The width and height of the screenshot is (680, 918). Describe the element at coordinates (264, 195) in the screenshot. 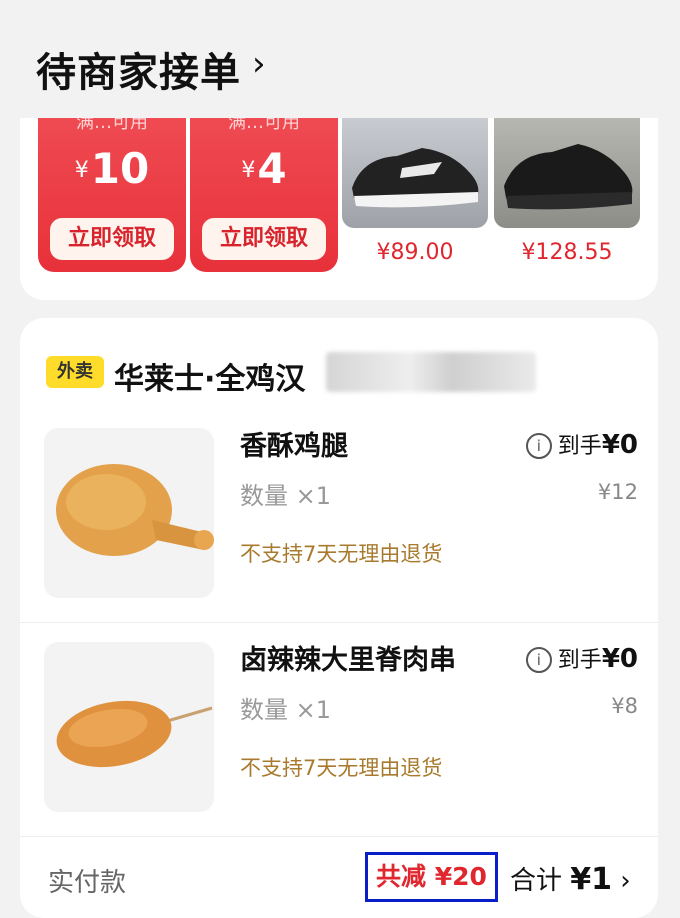

I see `coupon-card: 满…可用 ¥4 立即领取` at that location.